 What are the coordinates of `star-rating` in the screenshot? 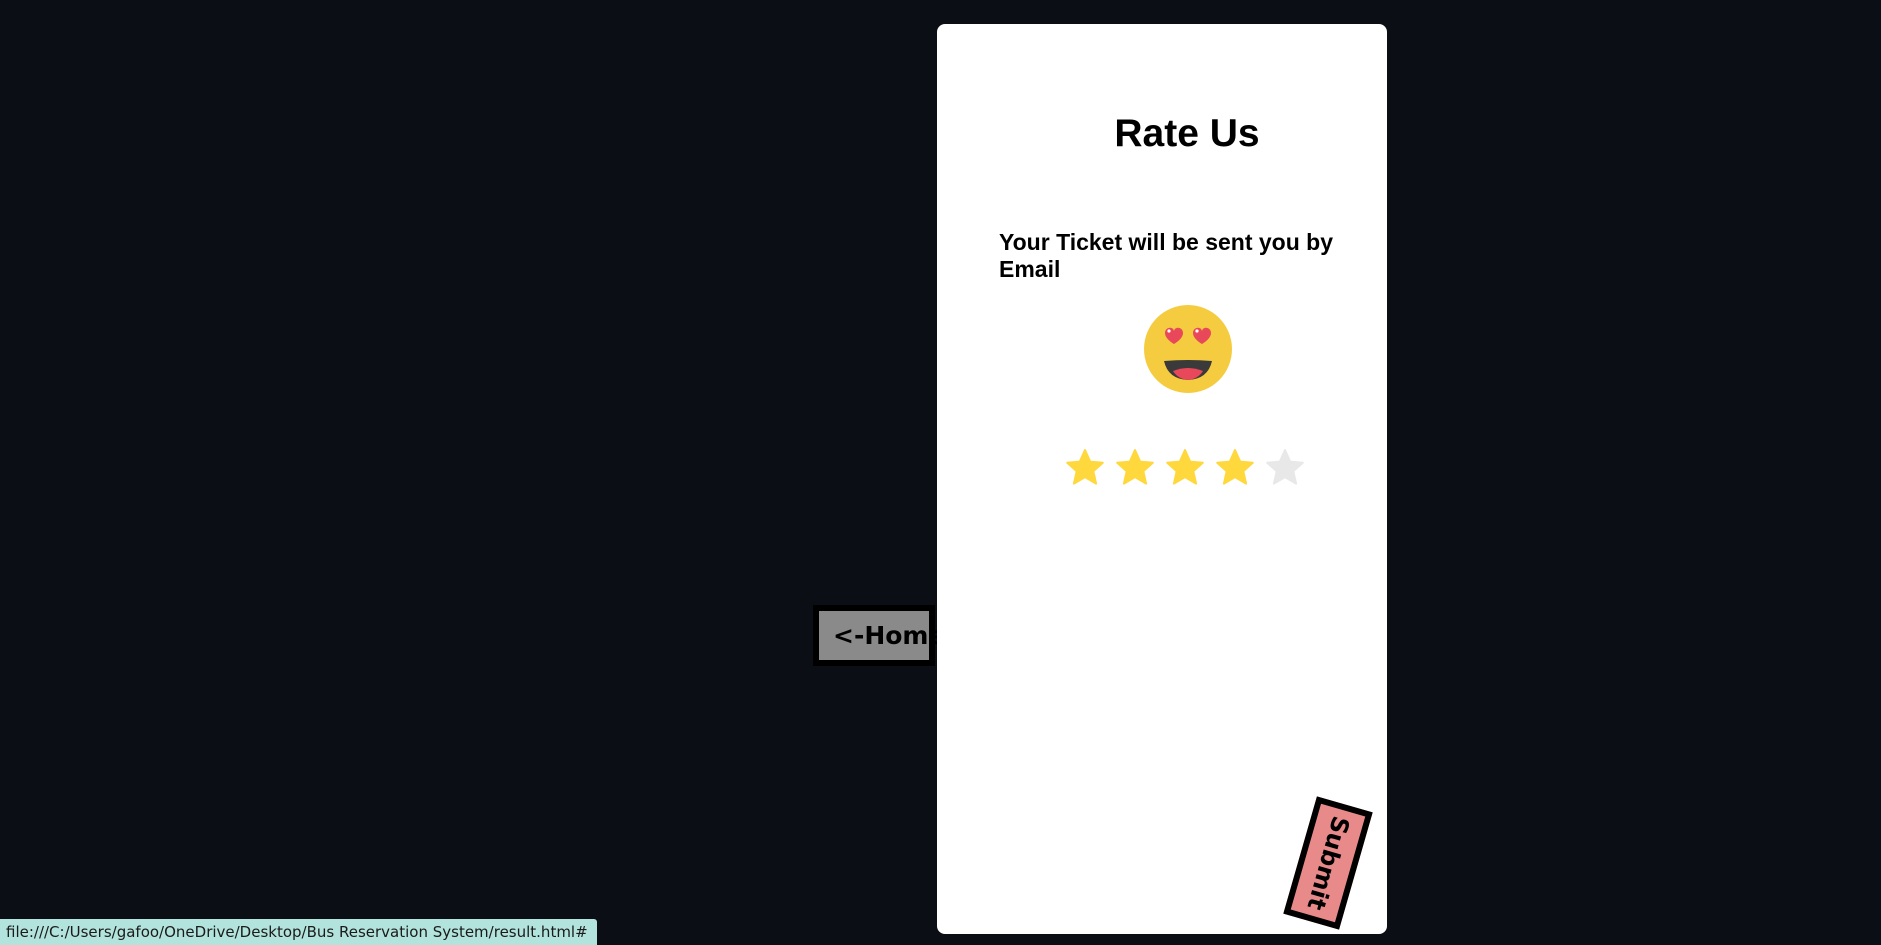 It's located at (1185, 470).